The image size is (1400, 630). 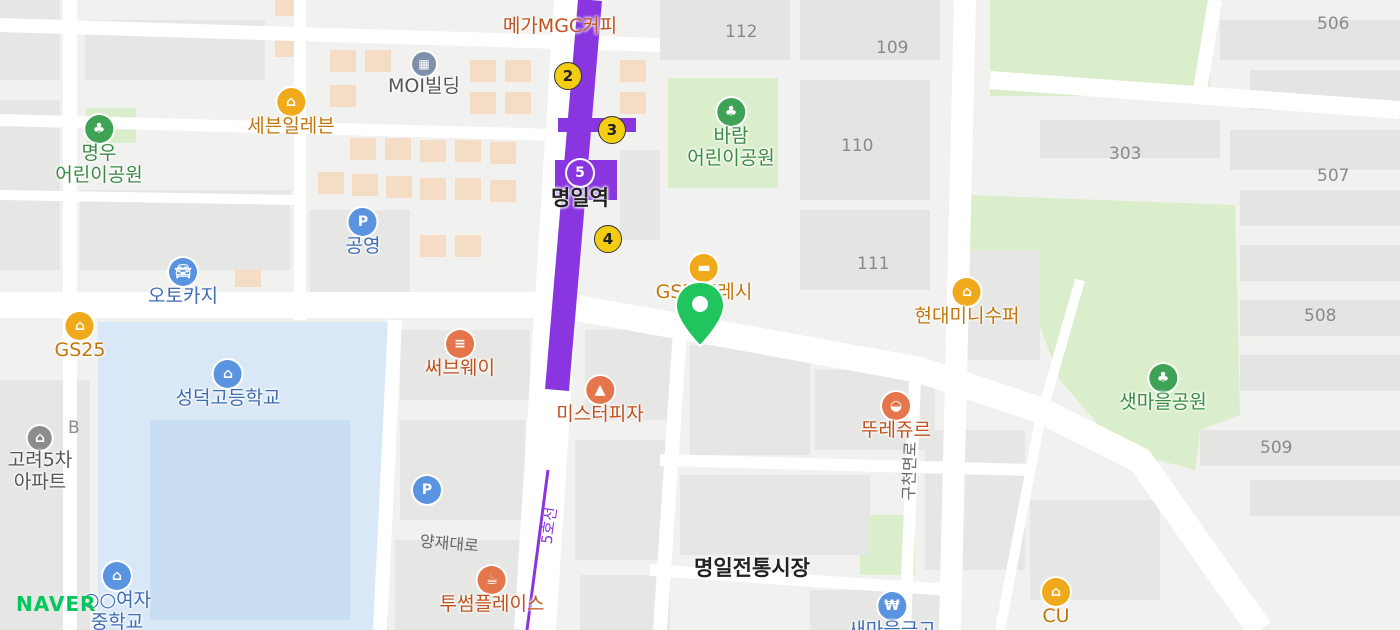 I want to click on subway-station: 5 명일역, so click(x=580, y=185).